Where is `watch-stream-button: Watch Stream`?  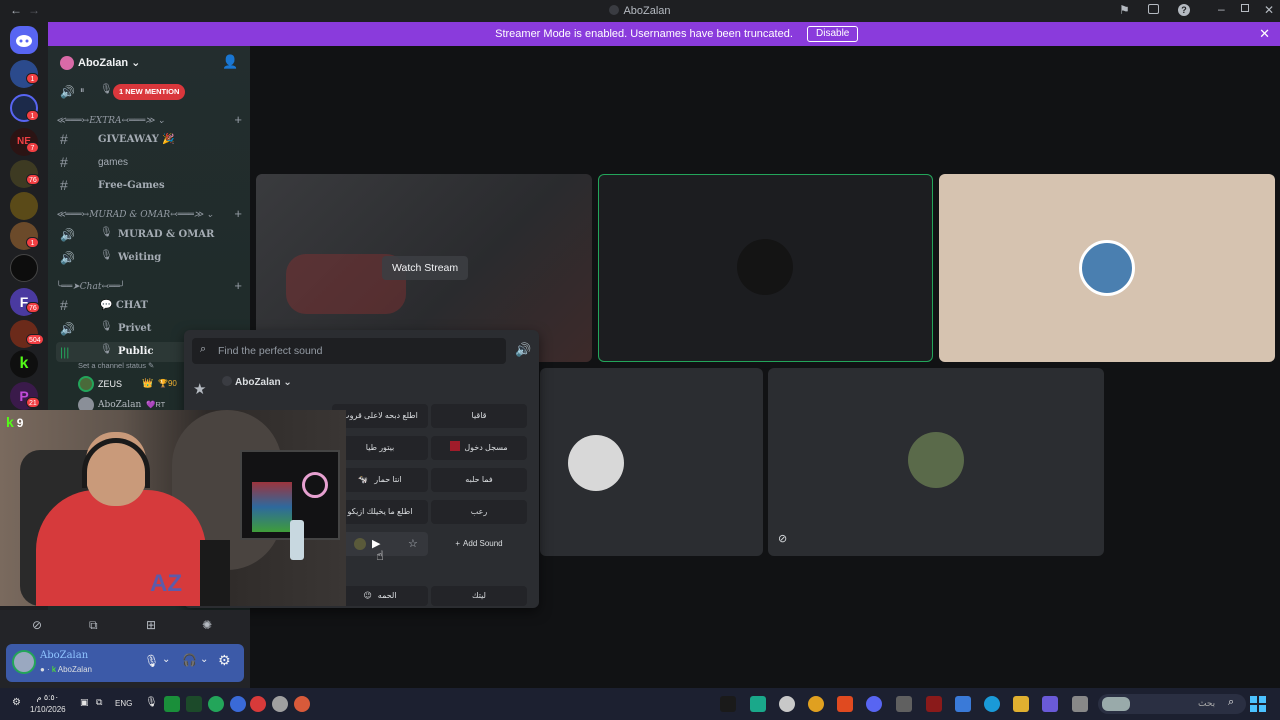 watch-stream-button: Watch Stream is located at coordinates (425, 268).